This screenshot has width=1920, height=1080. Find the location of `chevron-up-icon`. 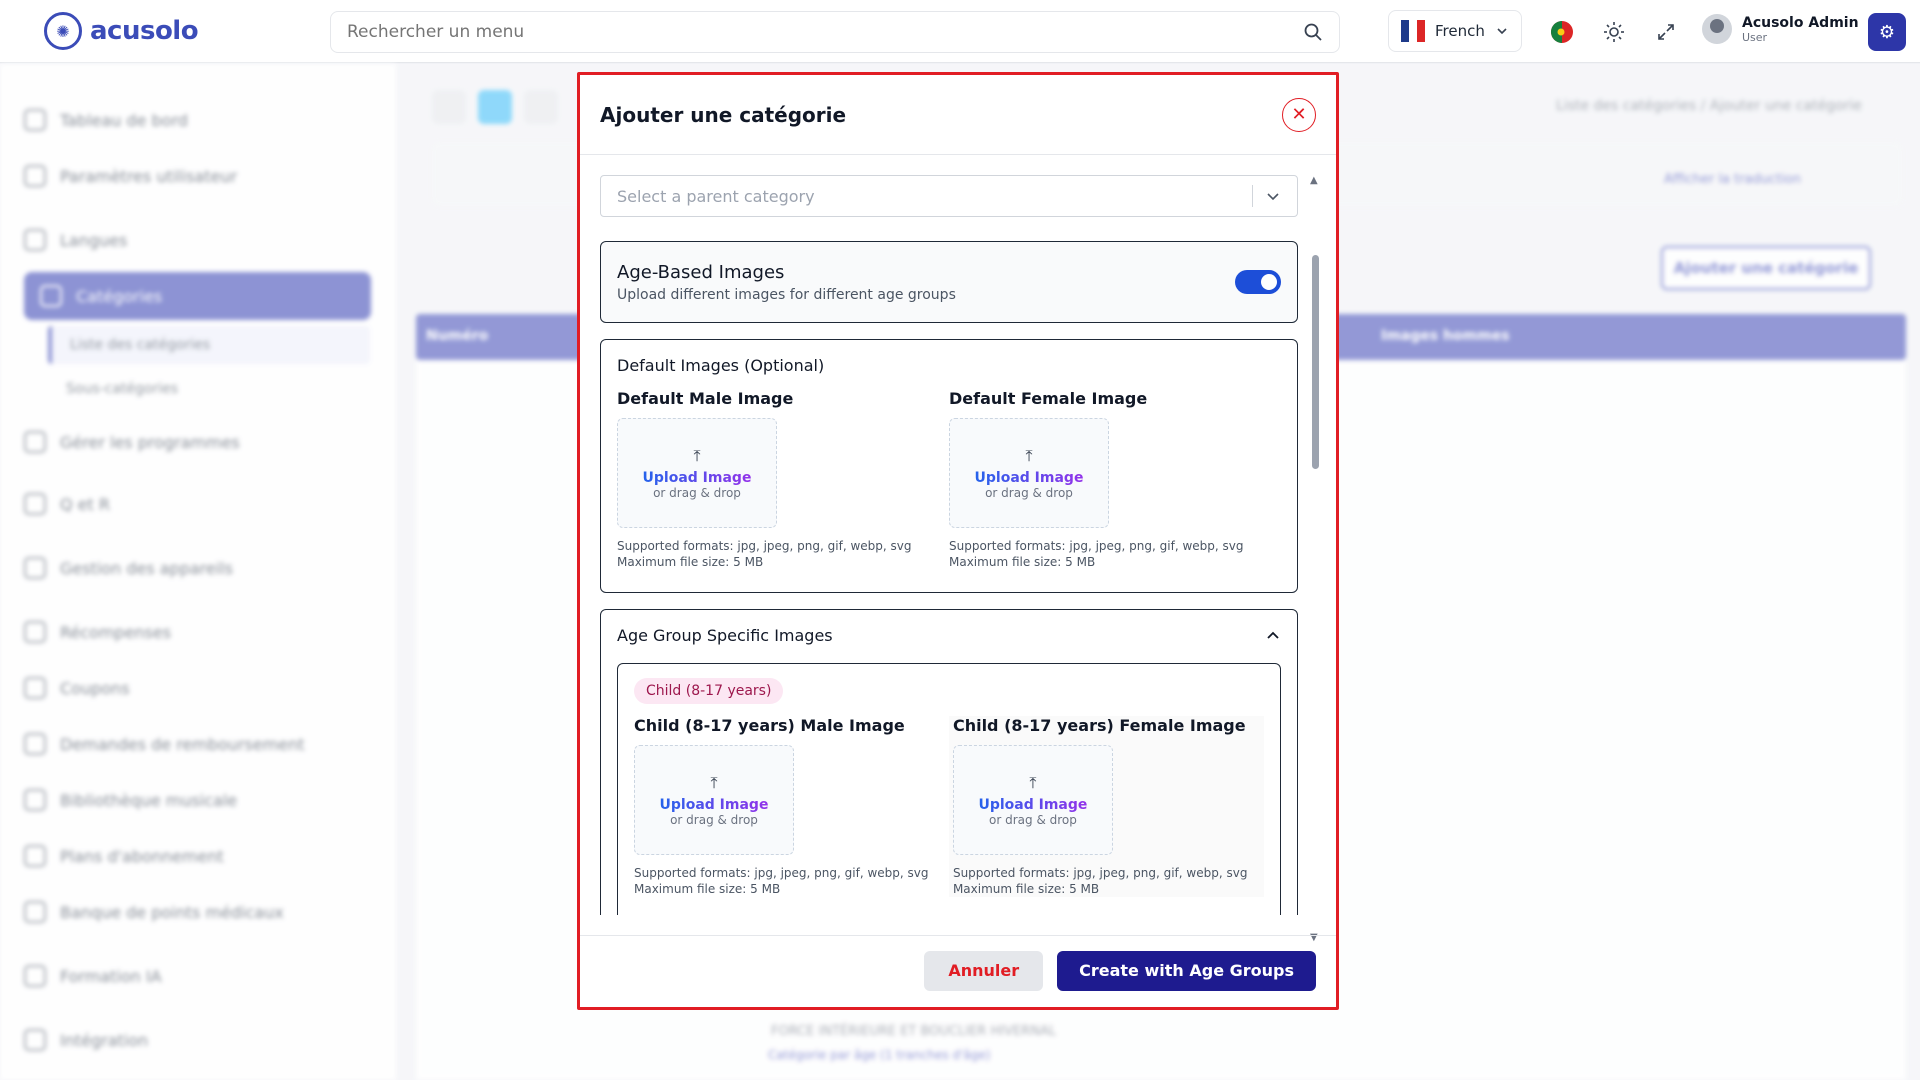

chevron-up-icon is located at coordinates (1273, 636).